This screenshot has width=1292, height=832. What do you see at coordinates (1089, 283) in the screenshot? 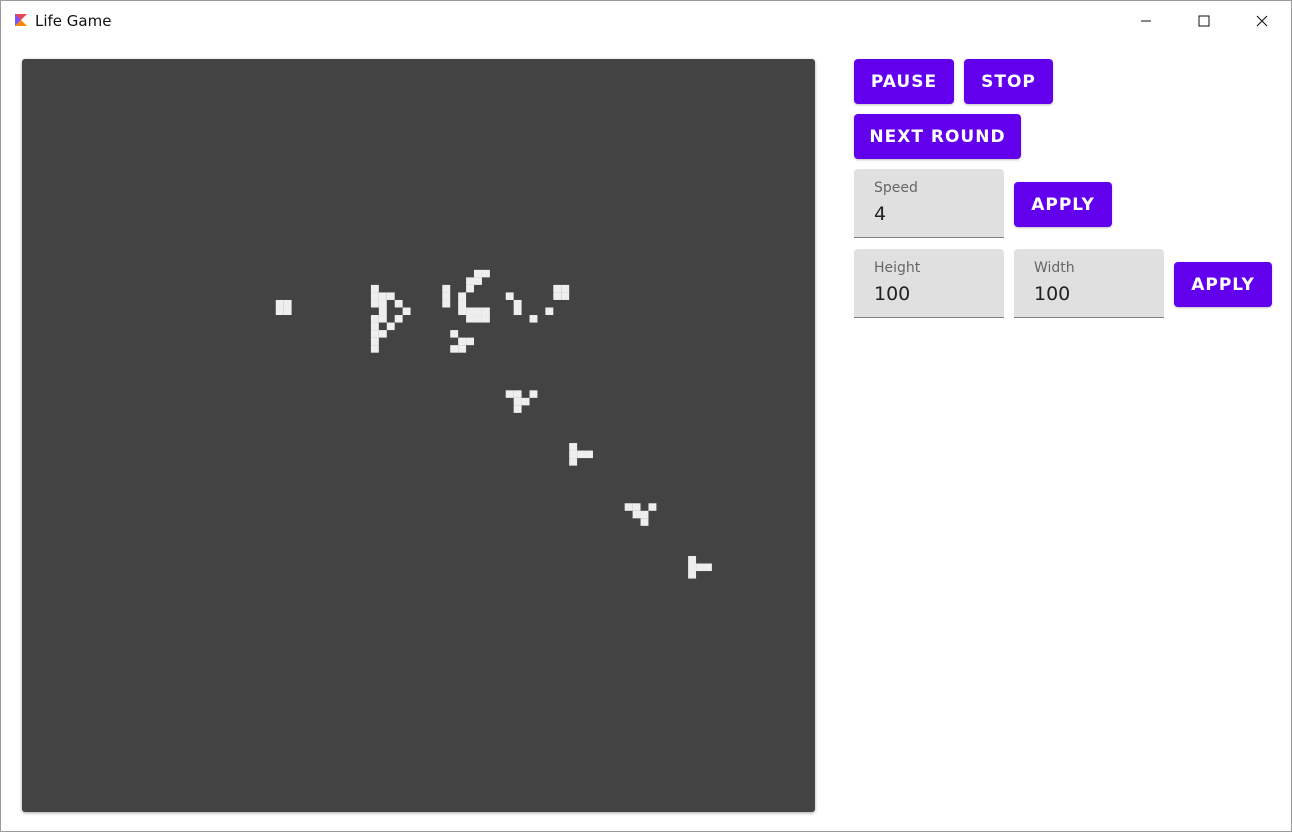
I see `width-field: Width 100` at bounding box center [1089, 283].